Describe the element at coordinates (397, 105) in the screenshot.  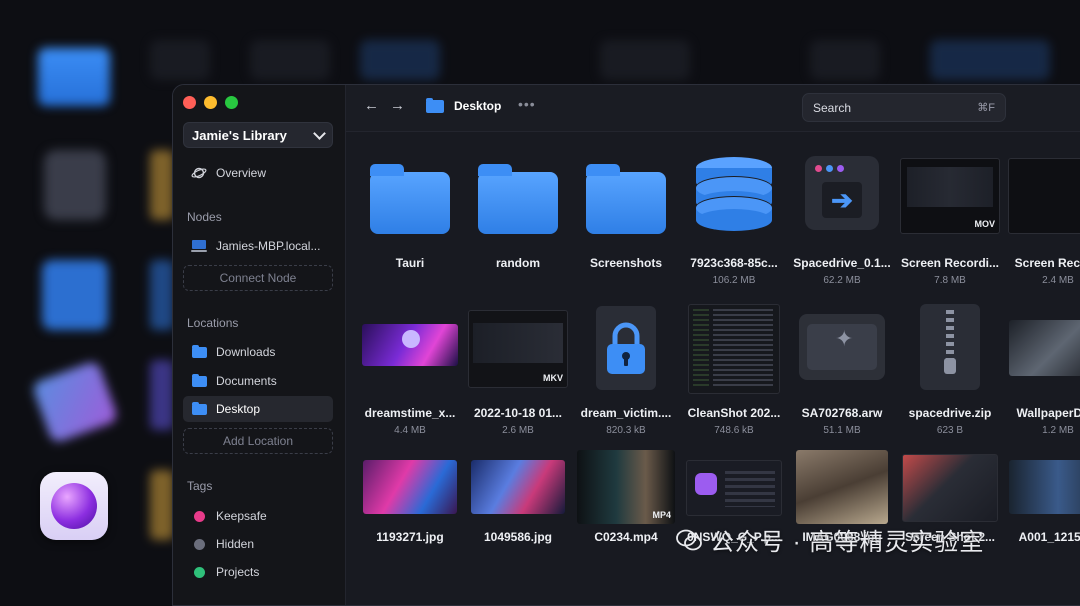
I see `arrow-right-icon: →` at that location.